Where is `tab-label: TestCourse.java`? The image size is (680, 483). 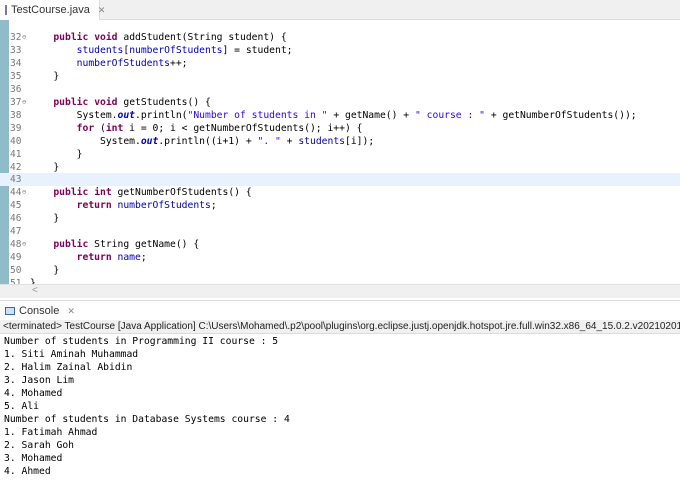
tab-label: TestCourse.java is located at coordinates (50, 10).